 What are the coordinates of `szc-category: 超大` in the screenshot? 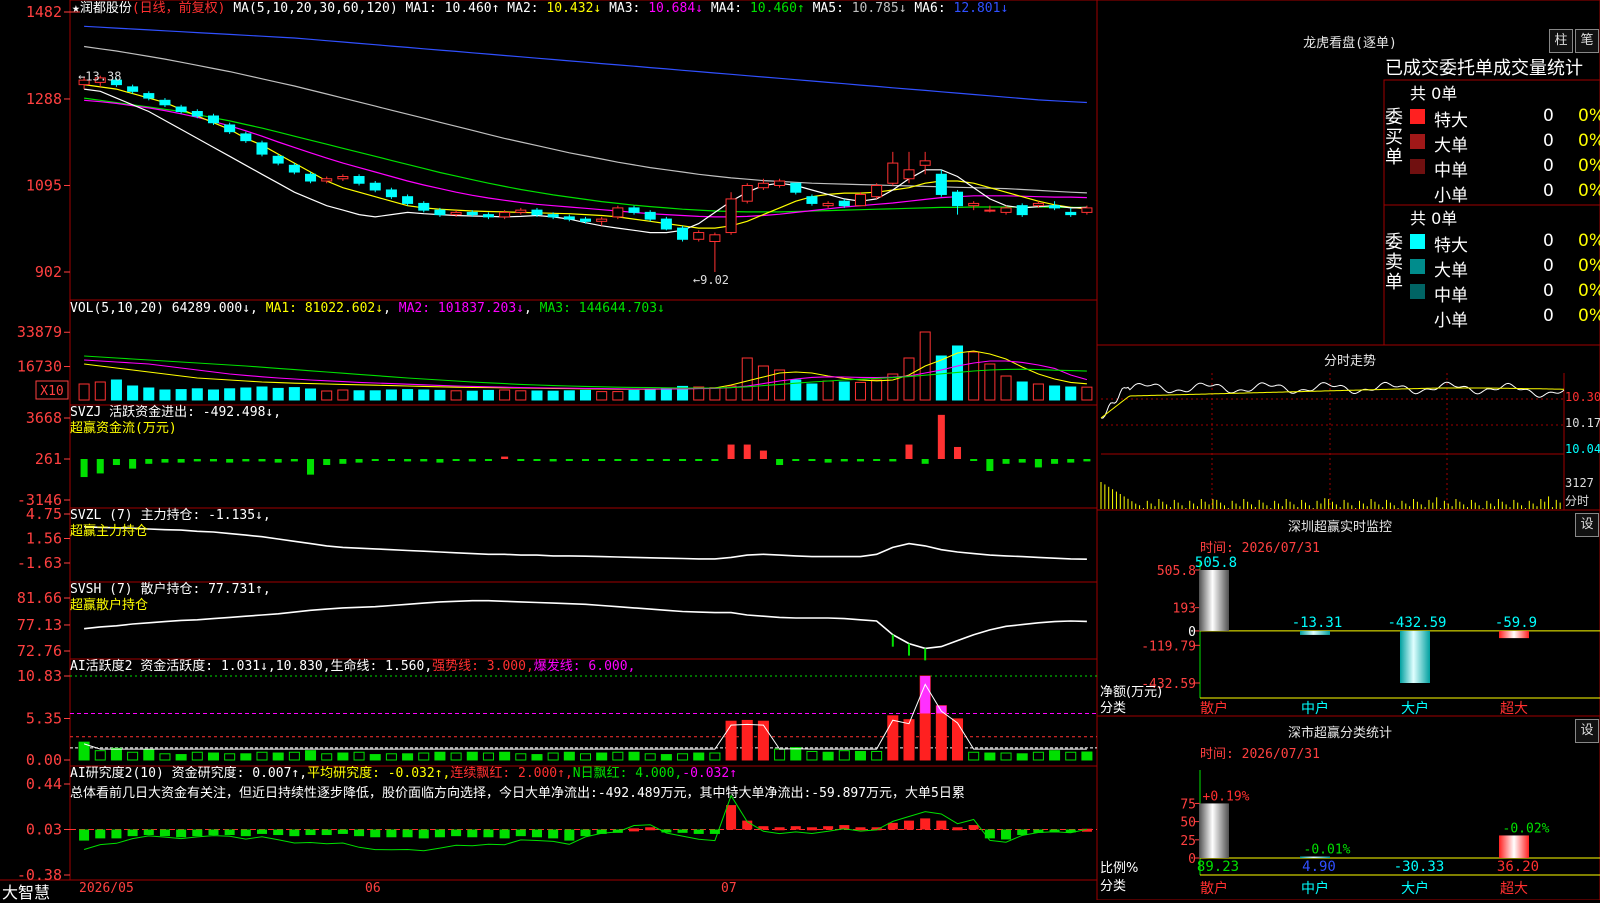 It's located at (1514, 889).